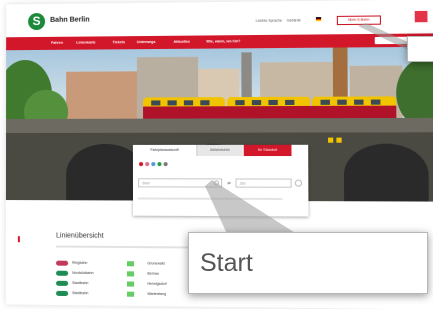 Image resolution: width=433 pixels, height=309 pixels. What do you see at coordinates (18, 239) in the screenshot?
I see `section-marker` at bounding box center [18, 239].